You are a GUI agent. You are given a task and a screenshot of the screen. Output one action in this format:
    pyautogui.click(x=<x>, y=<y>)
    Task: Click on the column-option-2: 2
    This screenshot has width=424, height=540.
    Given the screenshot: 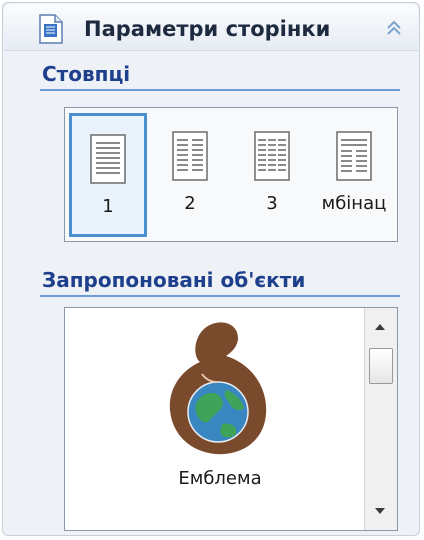 What is the action you would take?
    pyautogui.click(x=190, y=175)
    